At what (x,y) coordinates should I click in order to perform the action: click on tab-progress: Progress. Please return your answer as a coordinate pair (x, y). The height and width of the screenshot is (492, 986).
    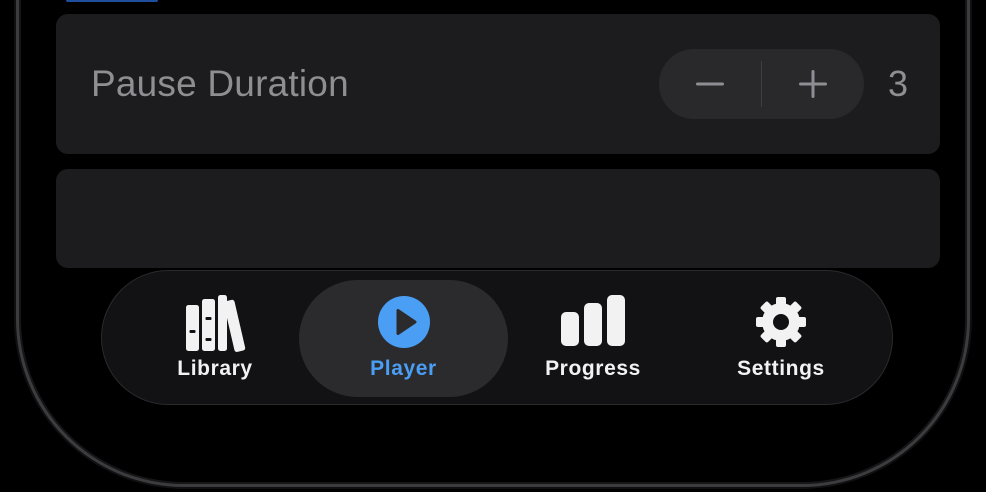
    Looking at the image, I should click on (593, 338).